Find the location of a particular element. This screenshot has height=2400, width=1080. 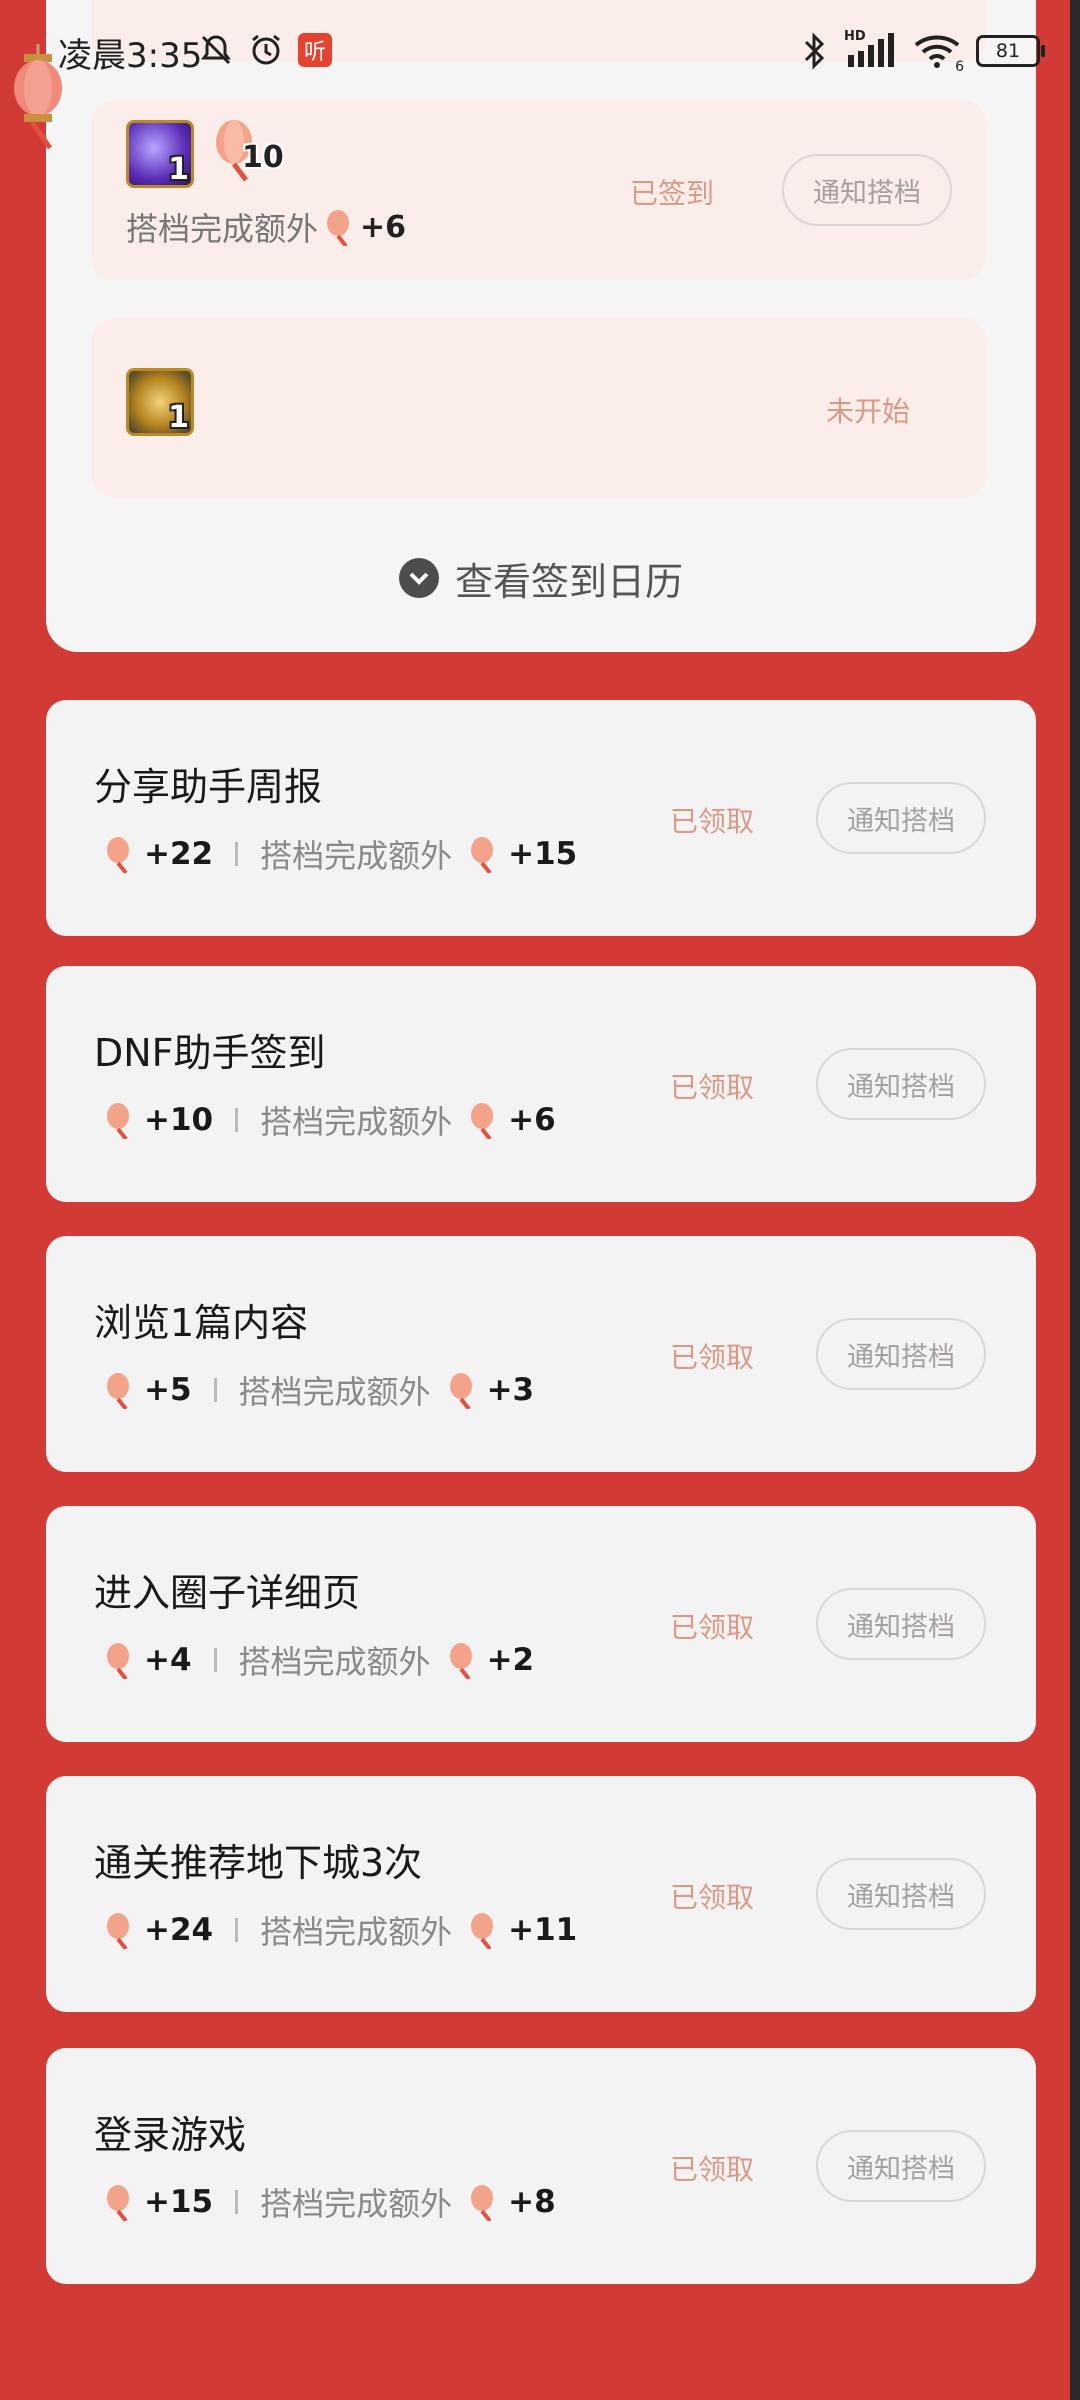

task-reward-value: +4 is located at coordinates (168, 1660).